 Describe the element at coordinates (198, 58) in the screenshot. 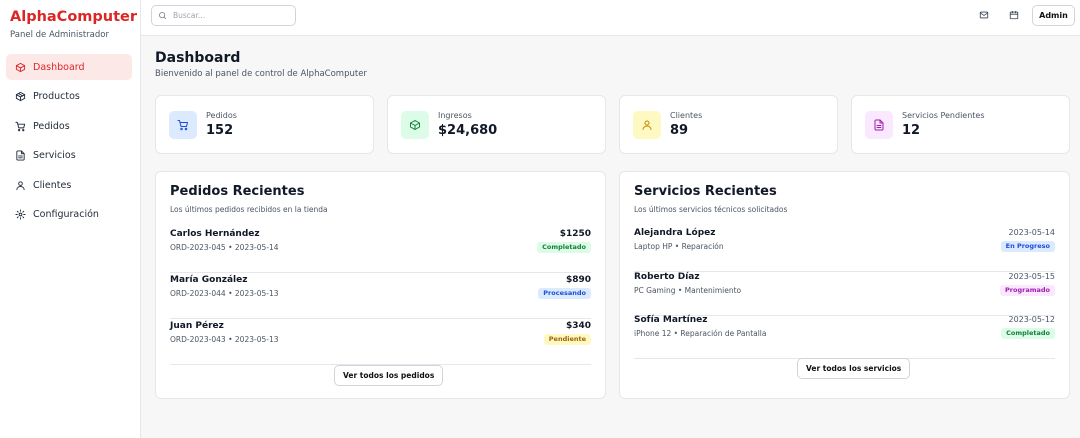

I see `page-title: Dashboard` at that location.